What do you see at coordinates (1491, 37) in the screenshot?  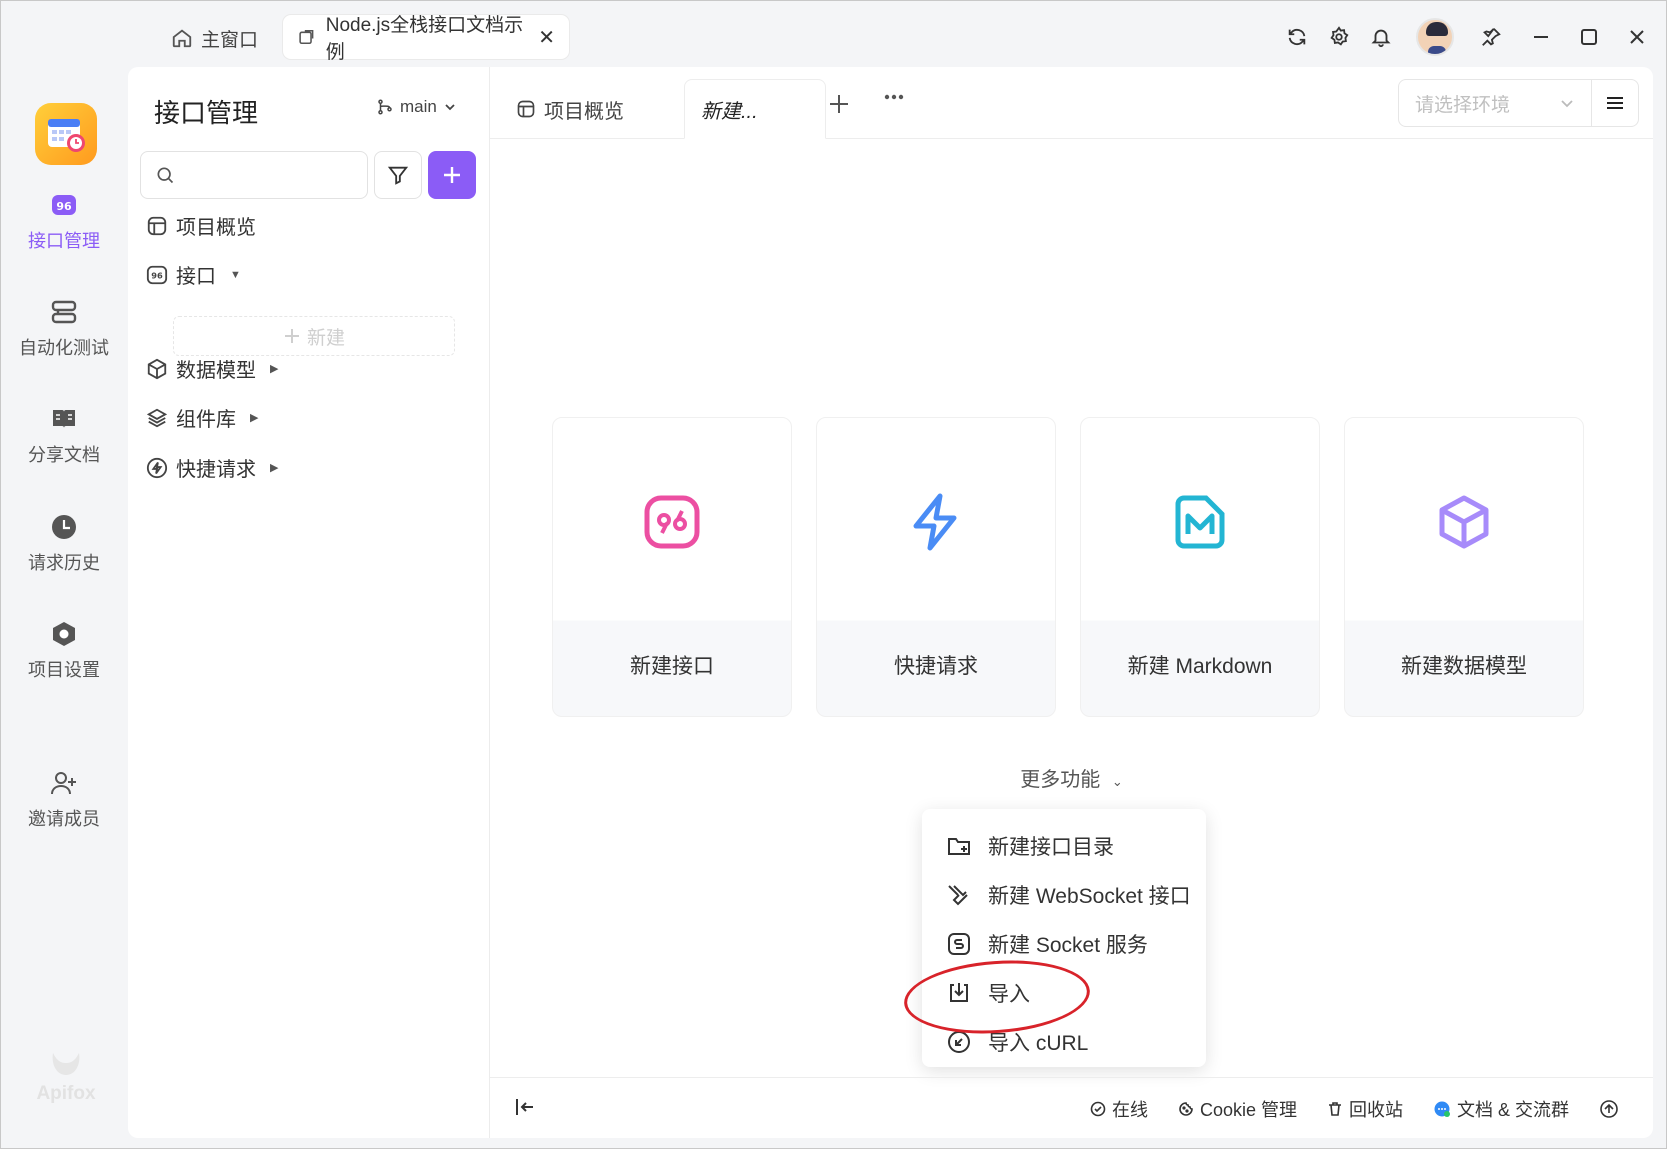 I see `pin-icon` at bounding box center [1491, 37].